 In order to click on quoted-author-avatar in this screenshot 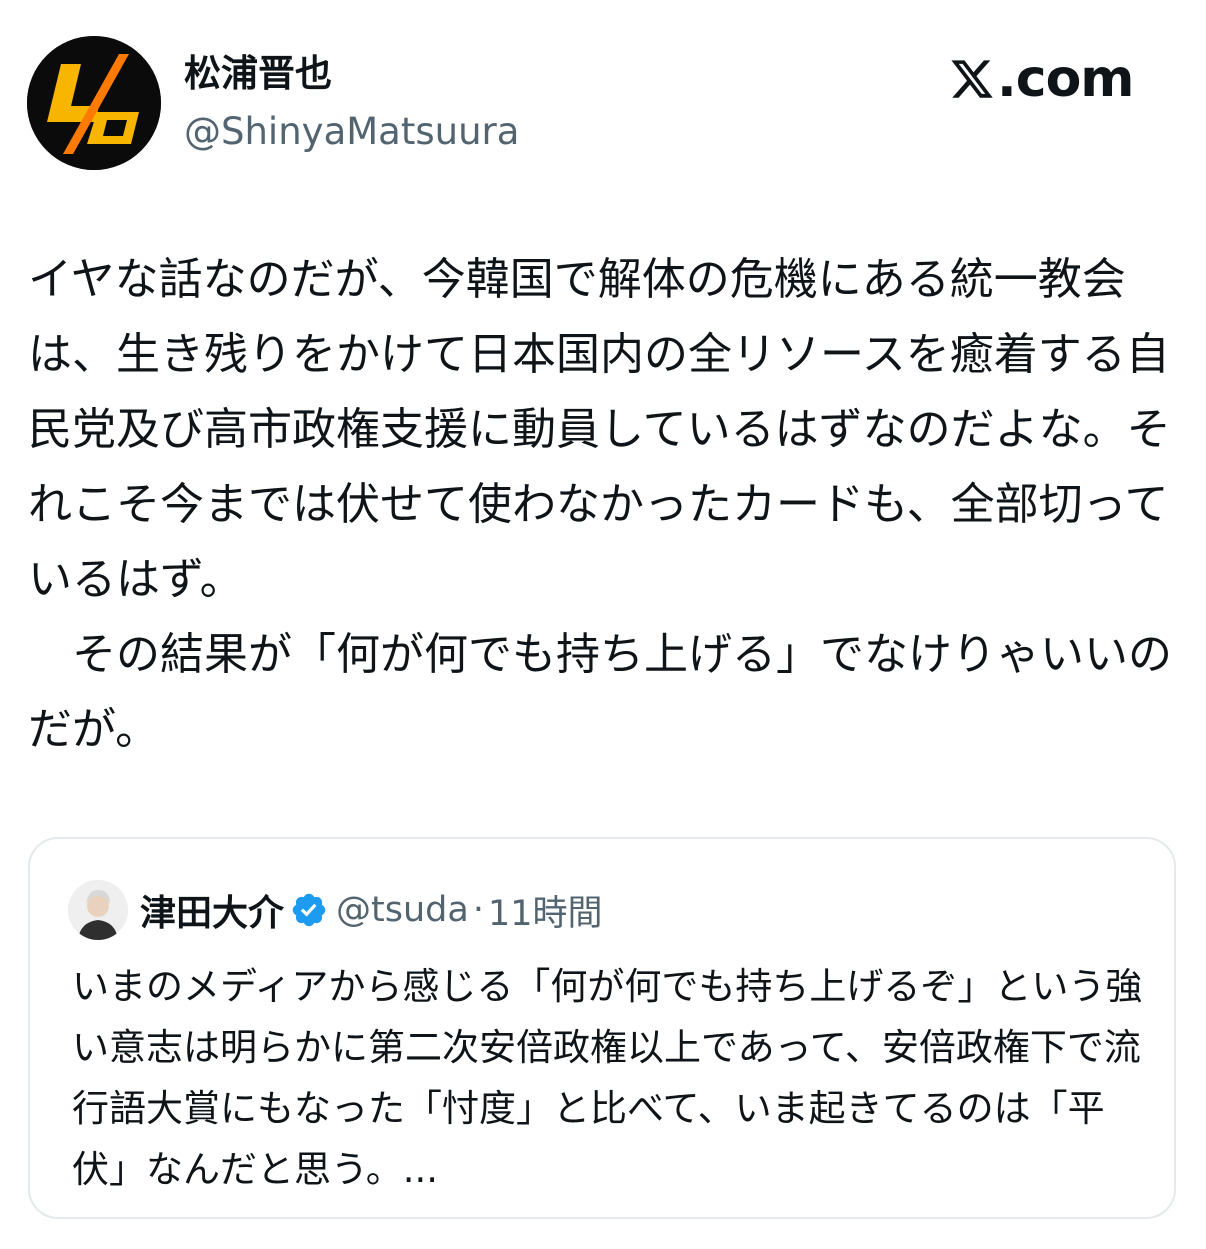, I will do `click(98, 910)`.